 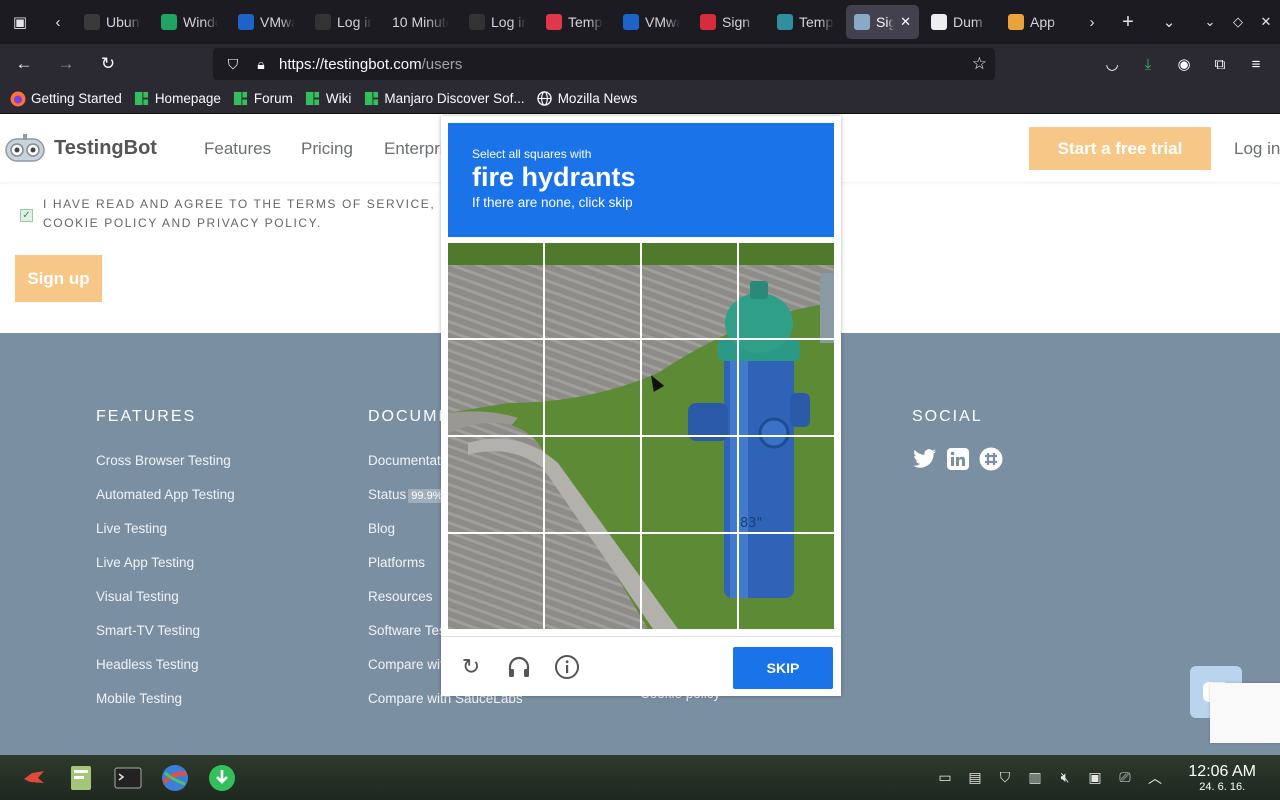 I want to click on url-bar: ⛉ 🔒︎ https://testingbot.com/users ☆, so click(x=604, y=64).